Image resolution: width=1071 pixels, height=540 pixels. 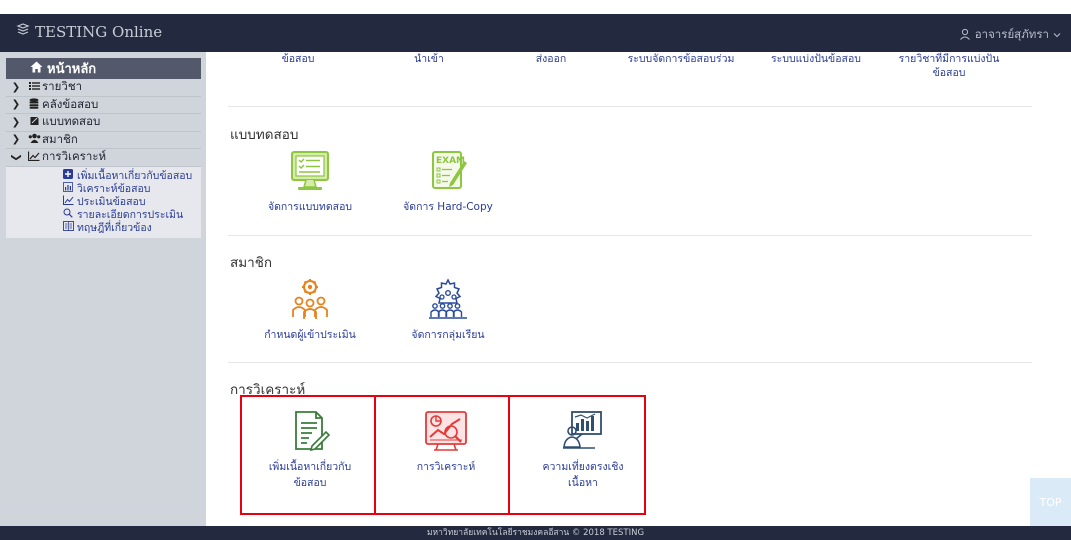 I want to click on link-shared-question-system: ระบบจัดการข้อสอบร่วม, so click(x=681, y=59).